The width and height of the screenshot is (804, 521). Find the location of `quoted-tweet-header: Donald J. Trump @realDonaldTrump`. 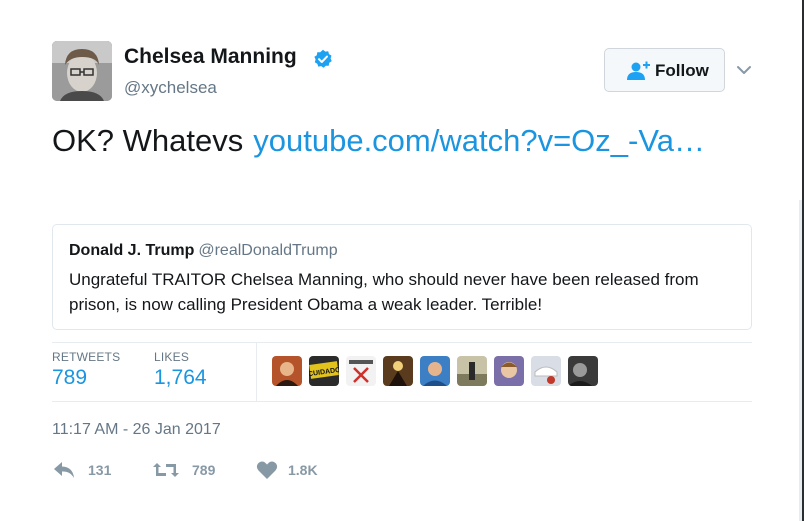

quoted-tweet-header: Donald J. Trump @realDonaldTrump is located at coordinates (203, 251).